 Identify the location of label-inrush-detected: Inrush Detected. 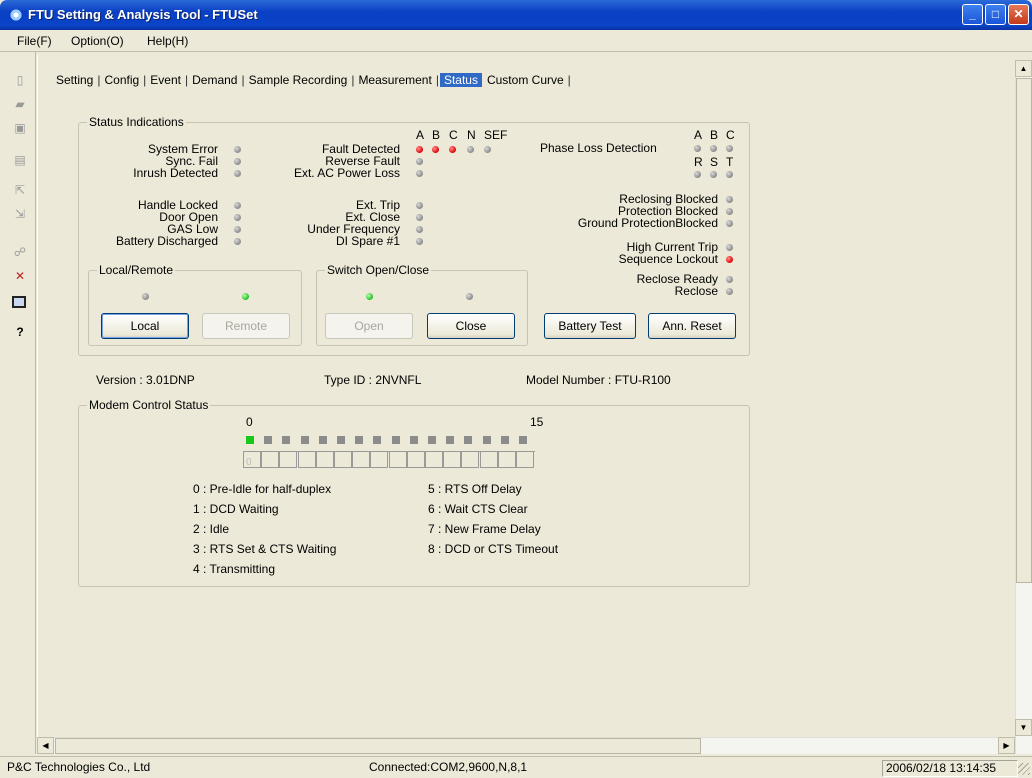
(175, 173).